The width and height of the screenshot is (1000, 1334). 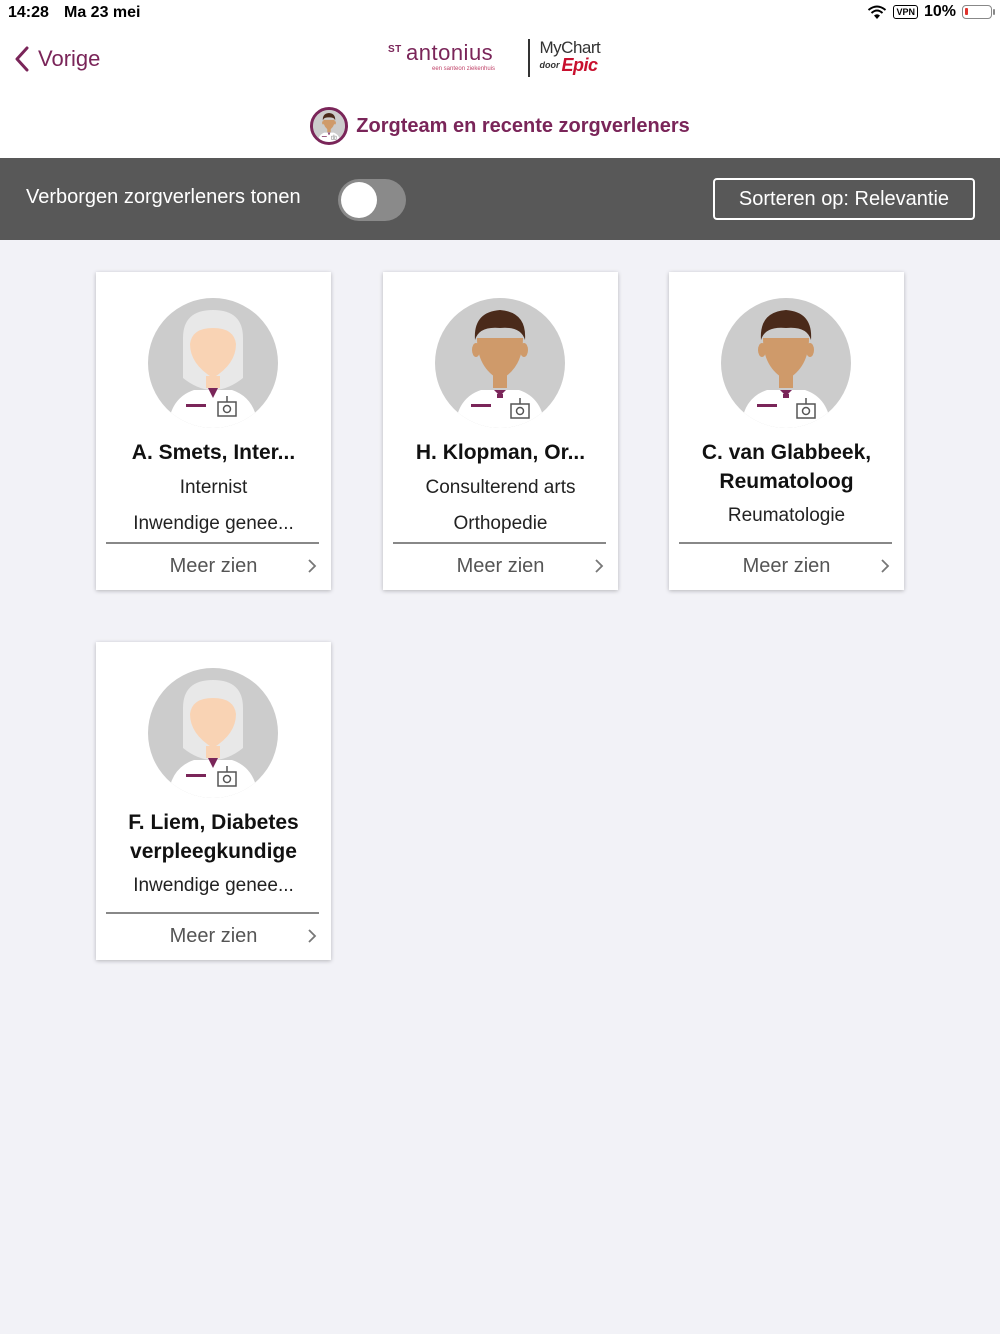 I want to click on hidden-providers-toggle, so click(x=372, y=200).